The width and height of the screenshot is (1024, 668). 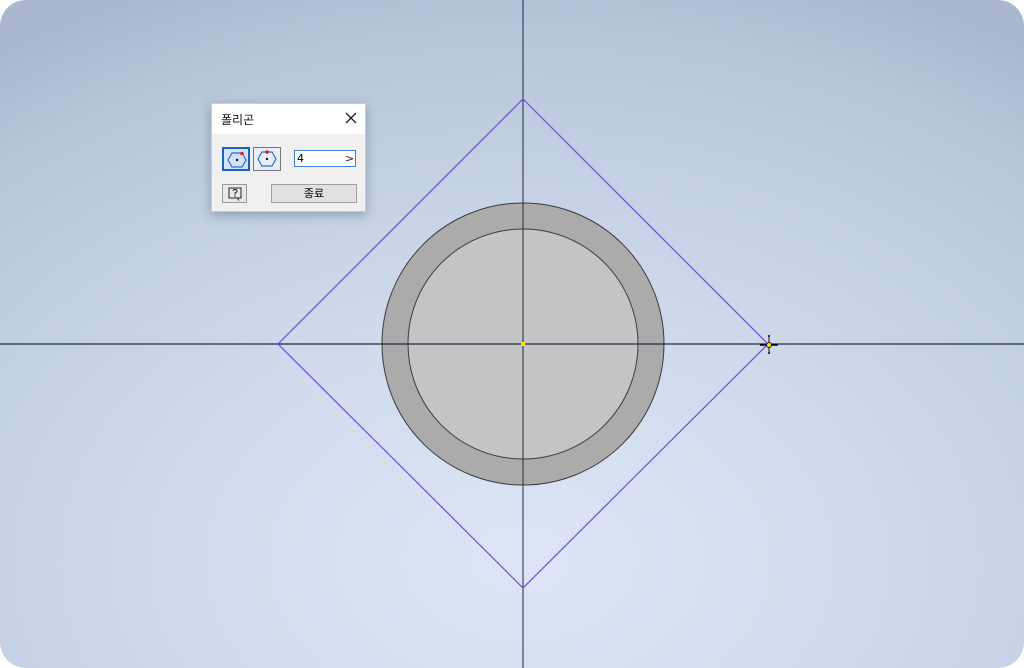 What do you see at coordinates (351, 118) in the screenshot?
I see `close-icon` at bounding box center [351, 118].